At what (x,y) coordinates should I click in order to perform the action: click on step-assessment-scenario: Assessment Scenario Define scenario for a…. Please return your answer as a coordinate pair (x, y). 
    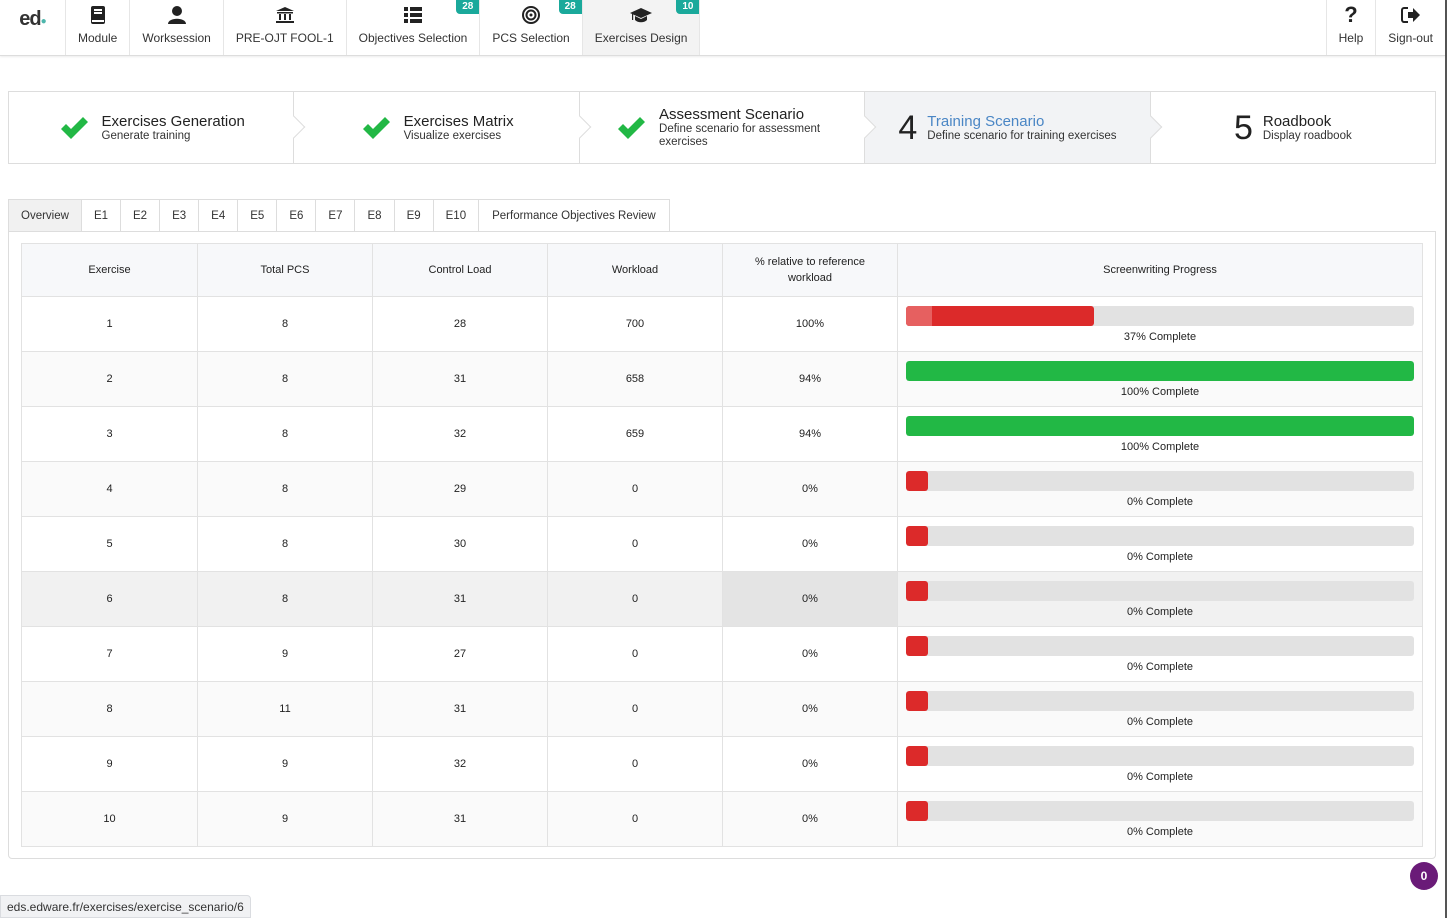
    Looking at the image, I should click on (728, 127).